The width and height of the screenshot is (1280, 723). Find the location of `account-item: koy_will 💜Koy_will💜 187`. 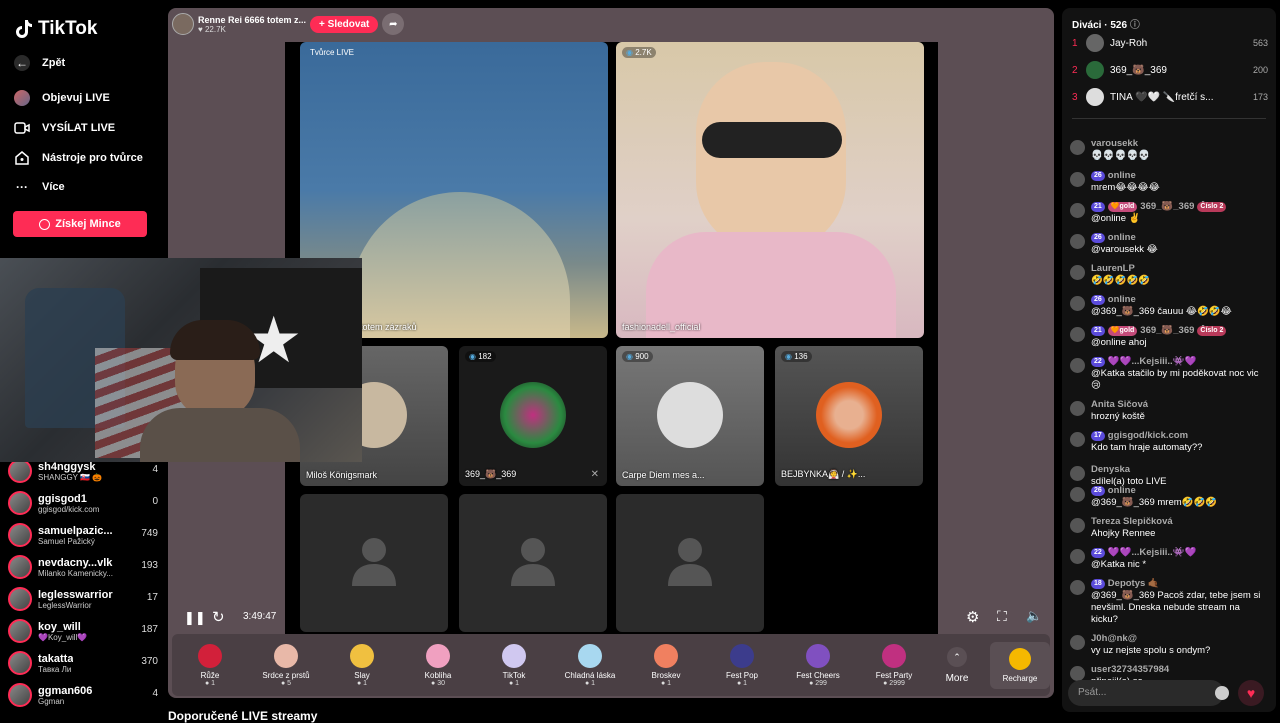

account-item: koy_will 💜Koy_will💜 187 is located at coordinates (83, 631).